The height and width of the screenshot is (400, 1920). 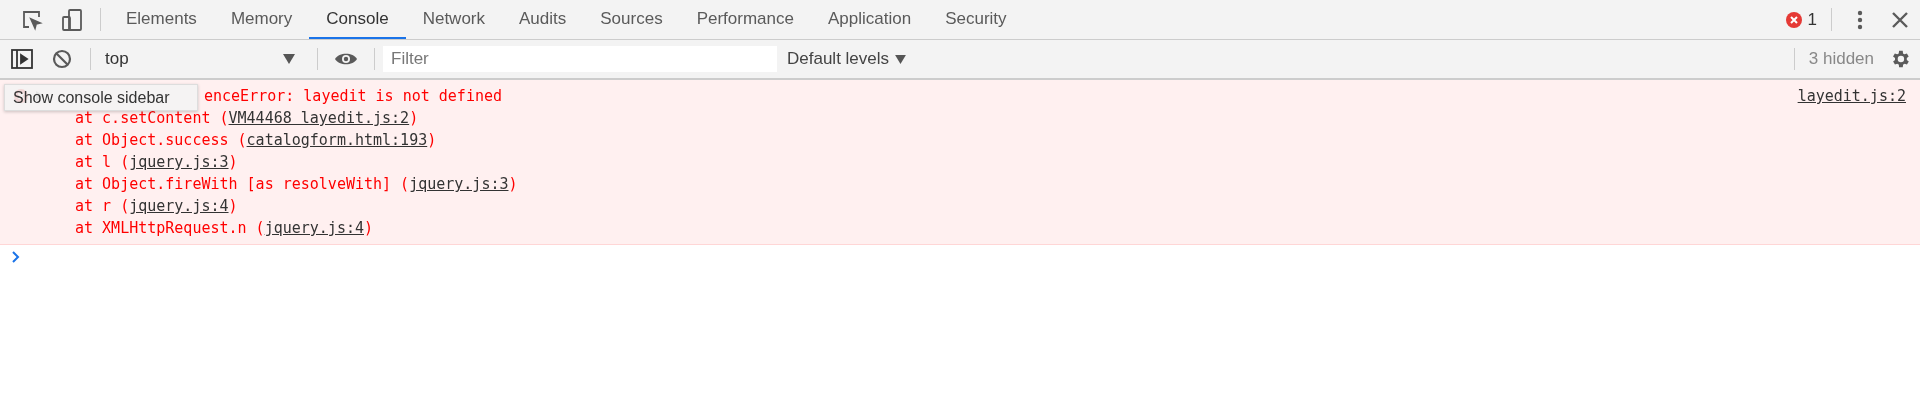 What do you see at coordinates (631, 19) in the screenshot?
I see `tab: Sources` at bounding box center [631, 19].